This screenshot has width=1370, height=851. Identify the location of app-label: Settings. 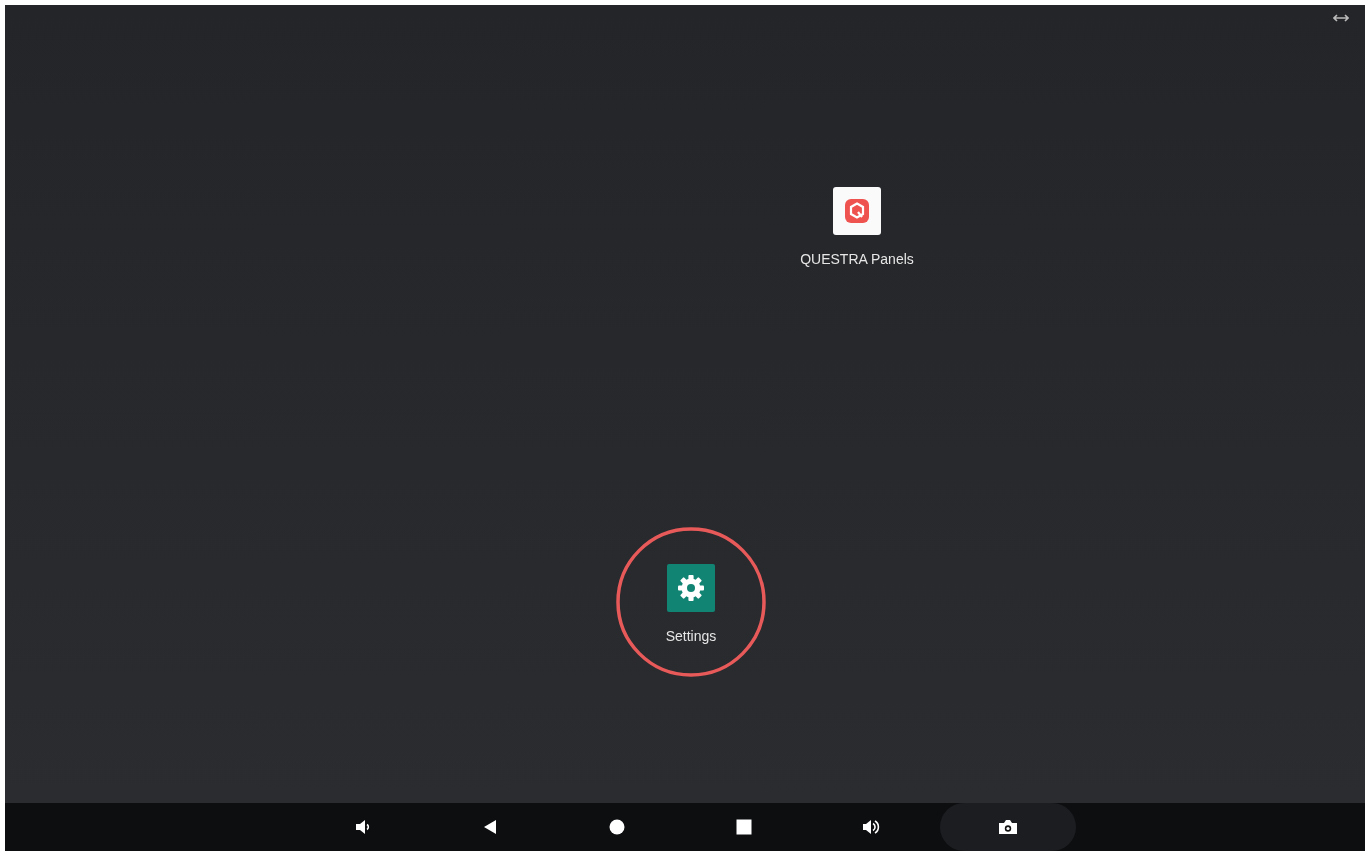
(691, 636).